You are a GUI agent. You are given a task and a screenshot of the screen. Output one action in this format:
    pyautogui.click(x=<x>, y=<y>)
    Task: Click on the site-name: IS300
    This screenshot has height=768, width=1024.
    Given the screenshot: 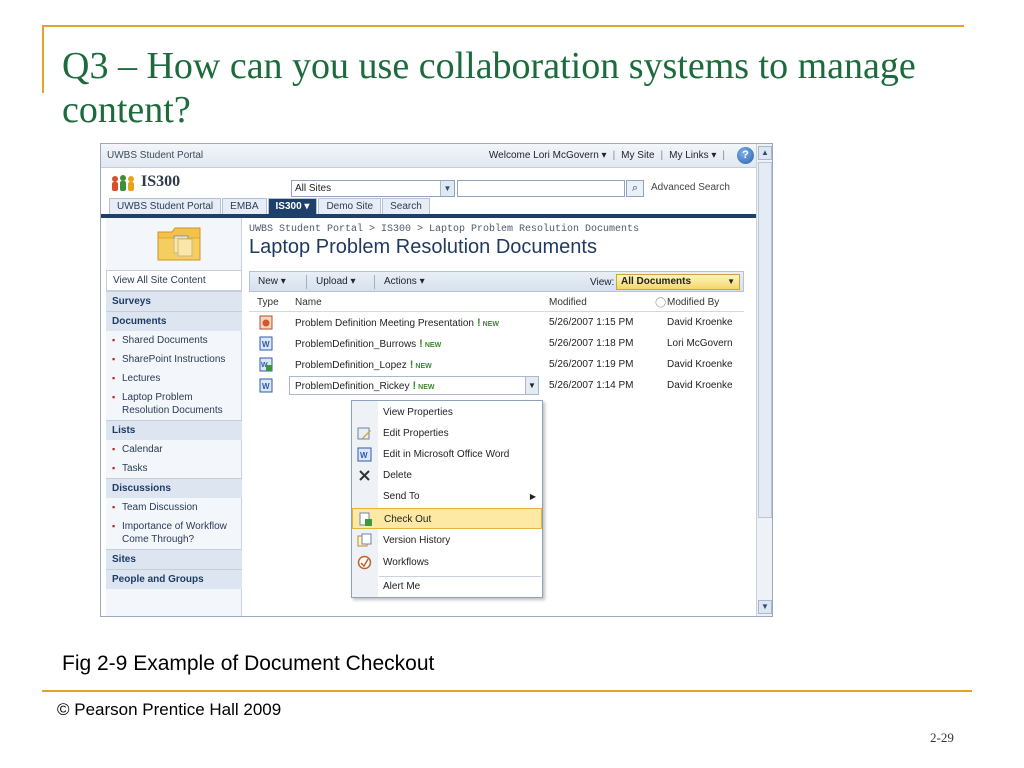 What is the action you would take?
    pyautogui.click(x=160, y=182)
    